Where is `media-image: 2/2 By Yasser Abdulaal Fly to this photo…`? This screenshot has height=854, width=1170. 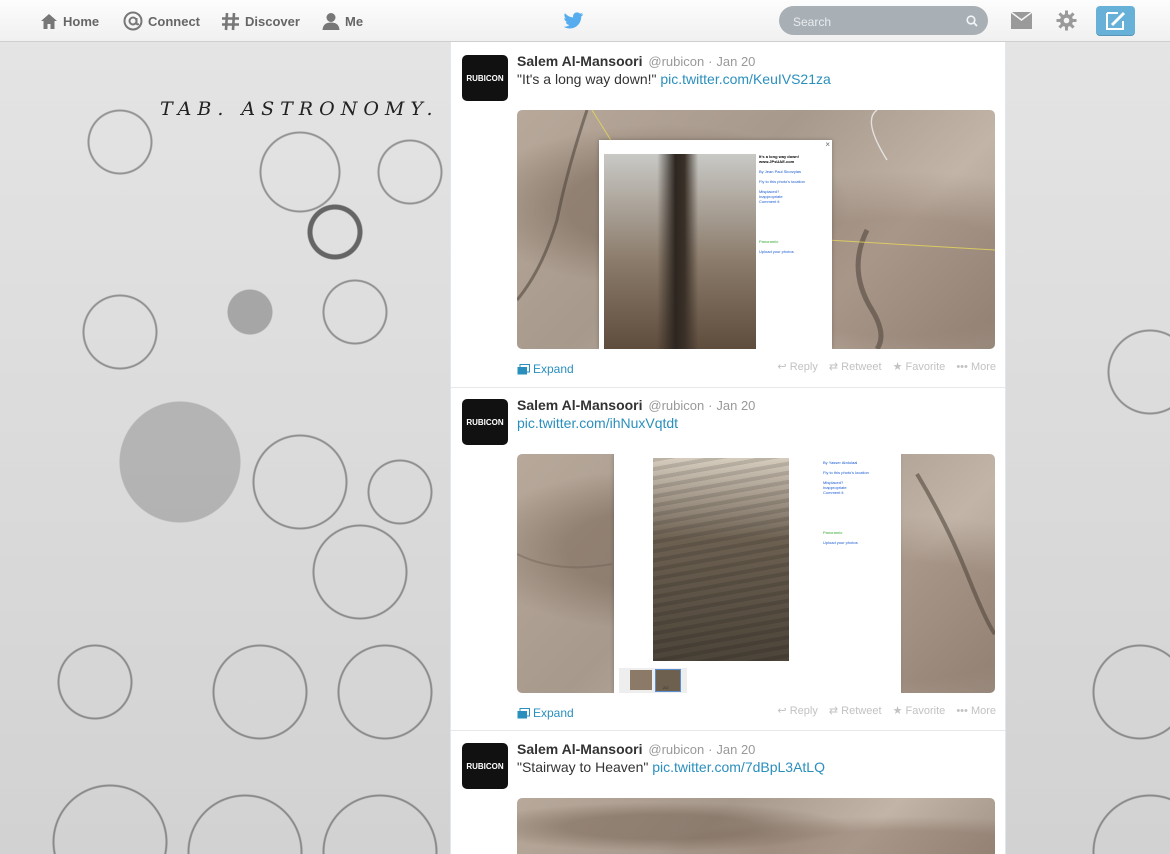 media-image: 2/2 By Yasser Abdulaal Fly to this photo… is located at coordinates (756, 573).